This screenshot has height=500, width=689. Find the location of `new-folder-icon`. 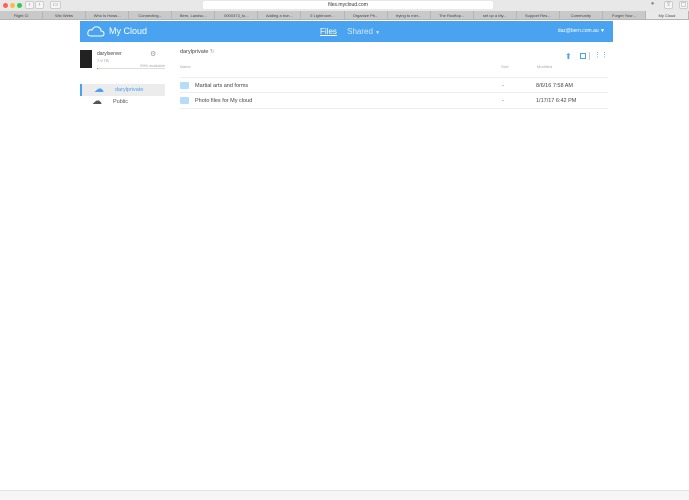

new-folder-icon is located at coordinates (583, 56).